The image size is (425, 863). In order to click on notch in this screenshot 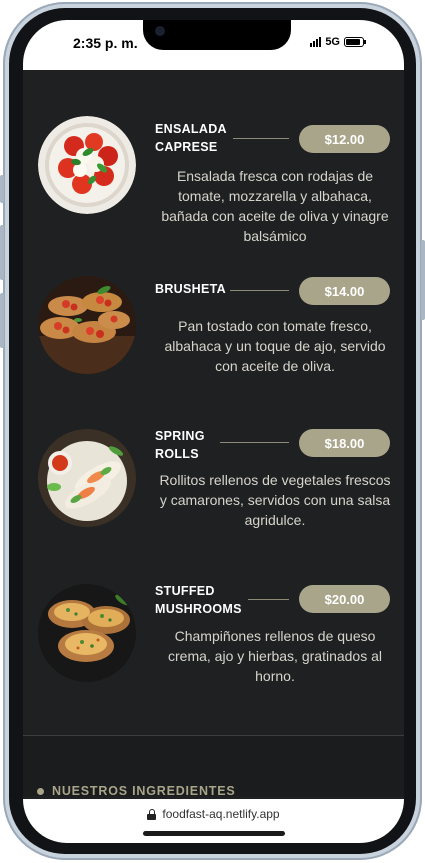, I will do `click(217, 35)`.